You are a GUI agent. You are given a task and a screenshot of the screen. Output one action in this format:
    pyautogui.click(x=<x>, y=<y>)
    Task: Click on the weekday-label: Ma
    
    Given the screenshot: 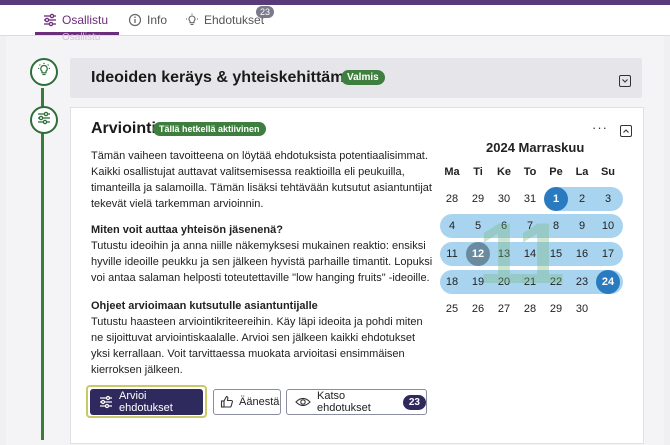 What is the action you would take?
    pyautogui.click(x=452, y=172)
    